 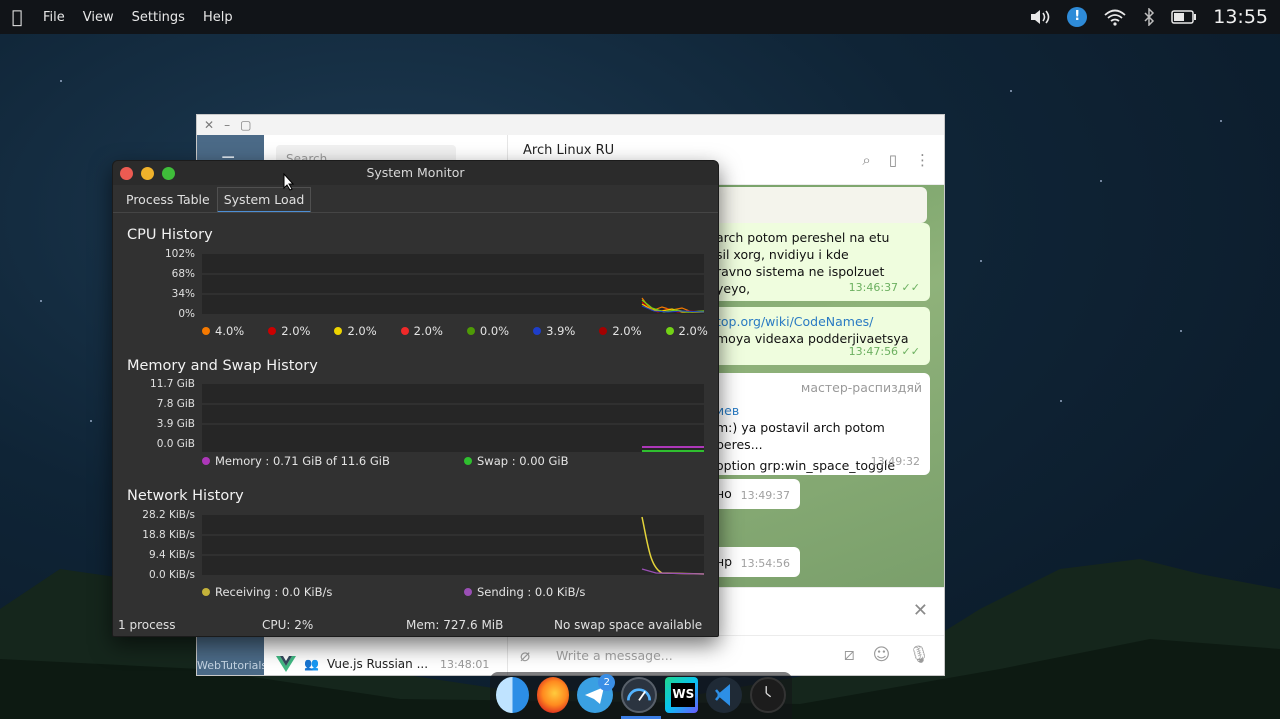 What do you see at coordinates (728, 410) in the screenshot?
I see `reply-author: иев` at bounding box center [728, 410].